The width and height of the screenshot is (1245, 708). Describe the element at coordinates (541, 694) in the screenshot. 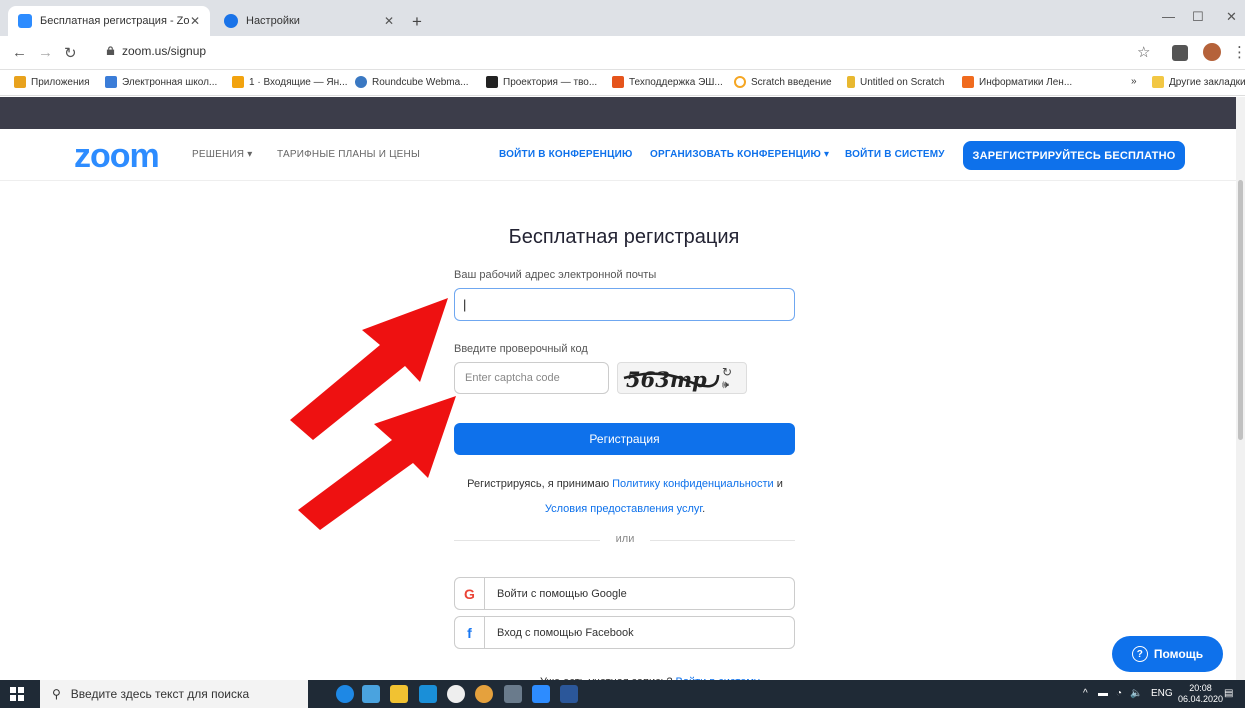

I see `zoom-icon` at that location.